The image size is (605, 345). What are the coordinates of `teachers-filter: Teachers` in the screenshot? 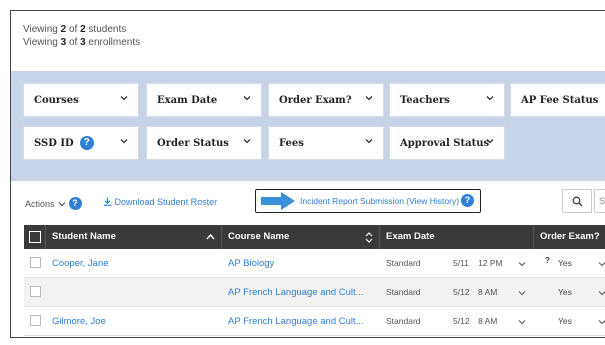 It's located at (447, 100).